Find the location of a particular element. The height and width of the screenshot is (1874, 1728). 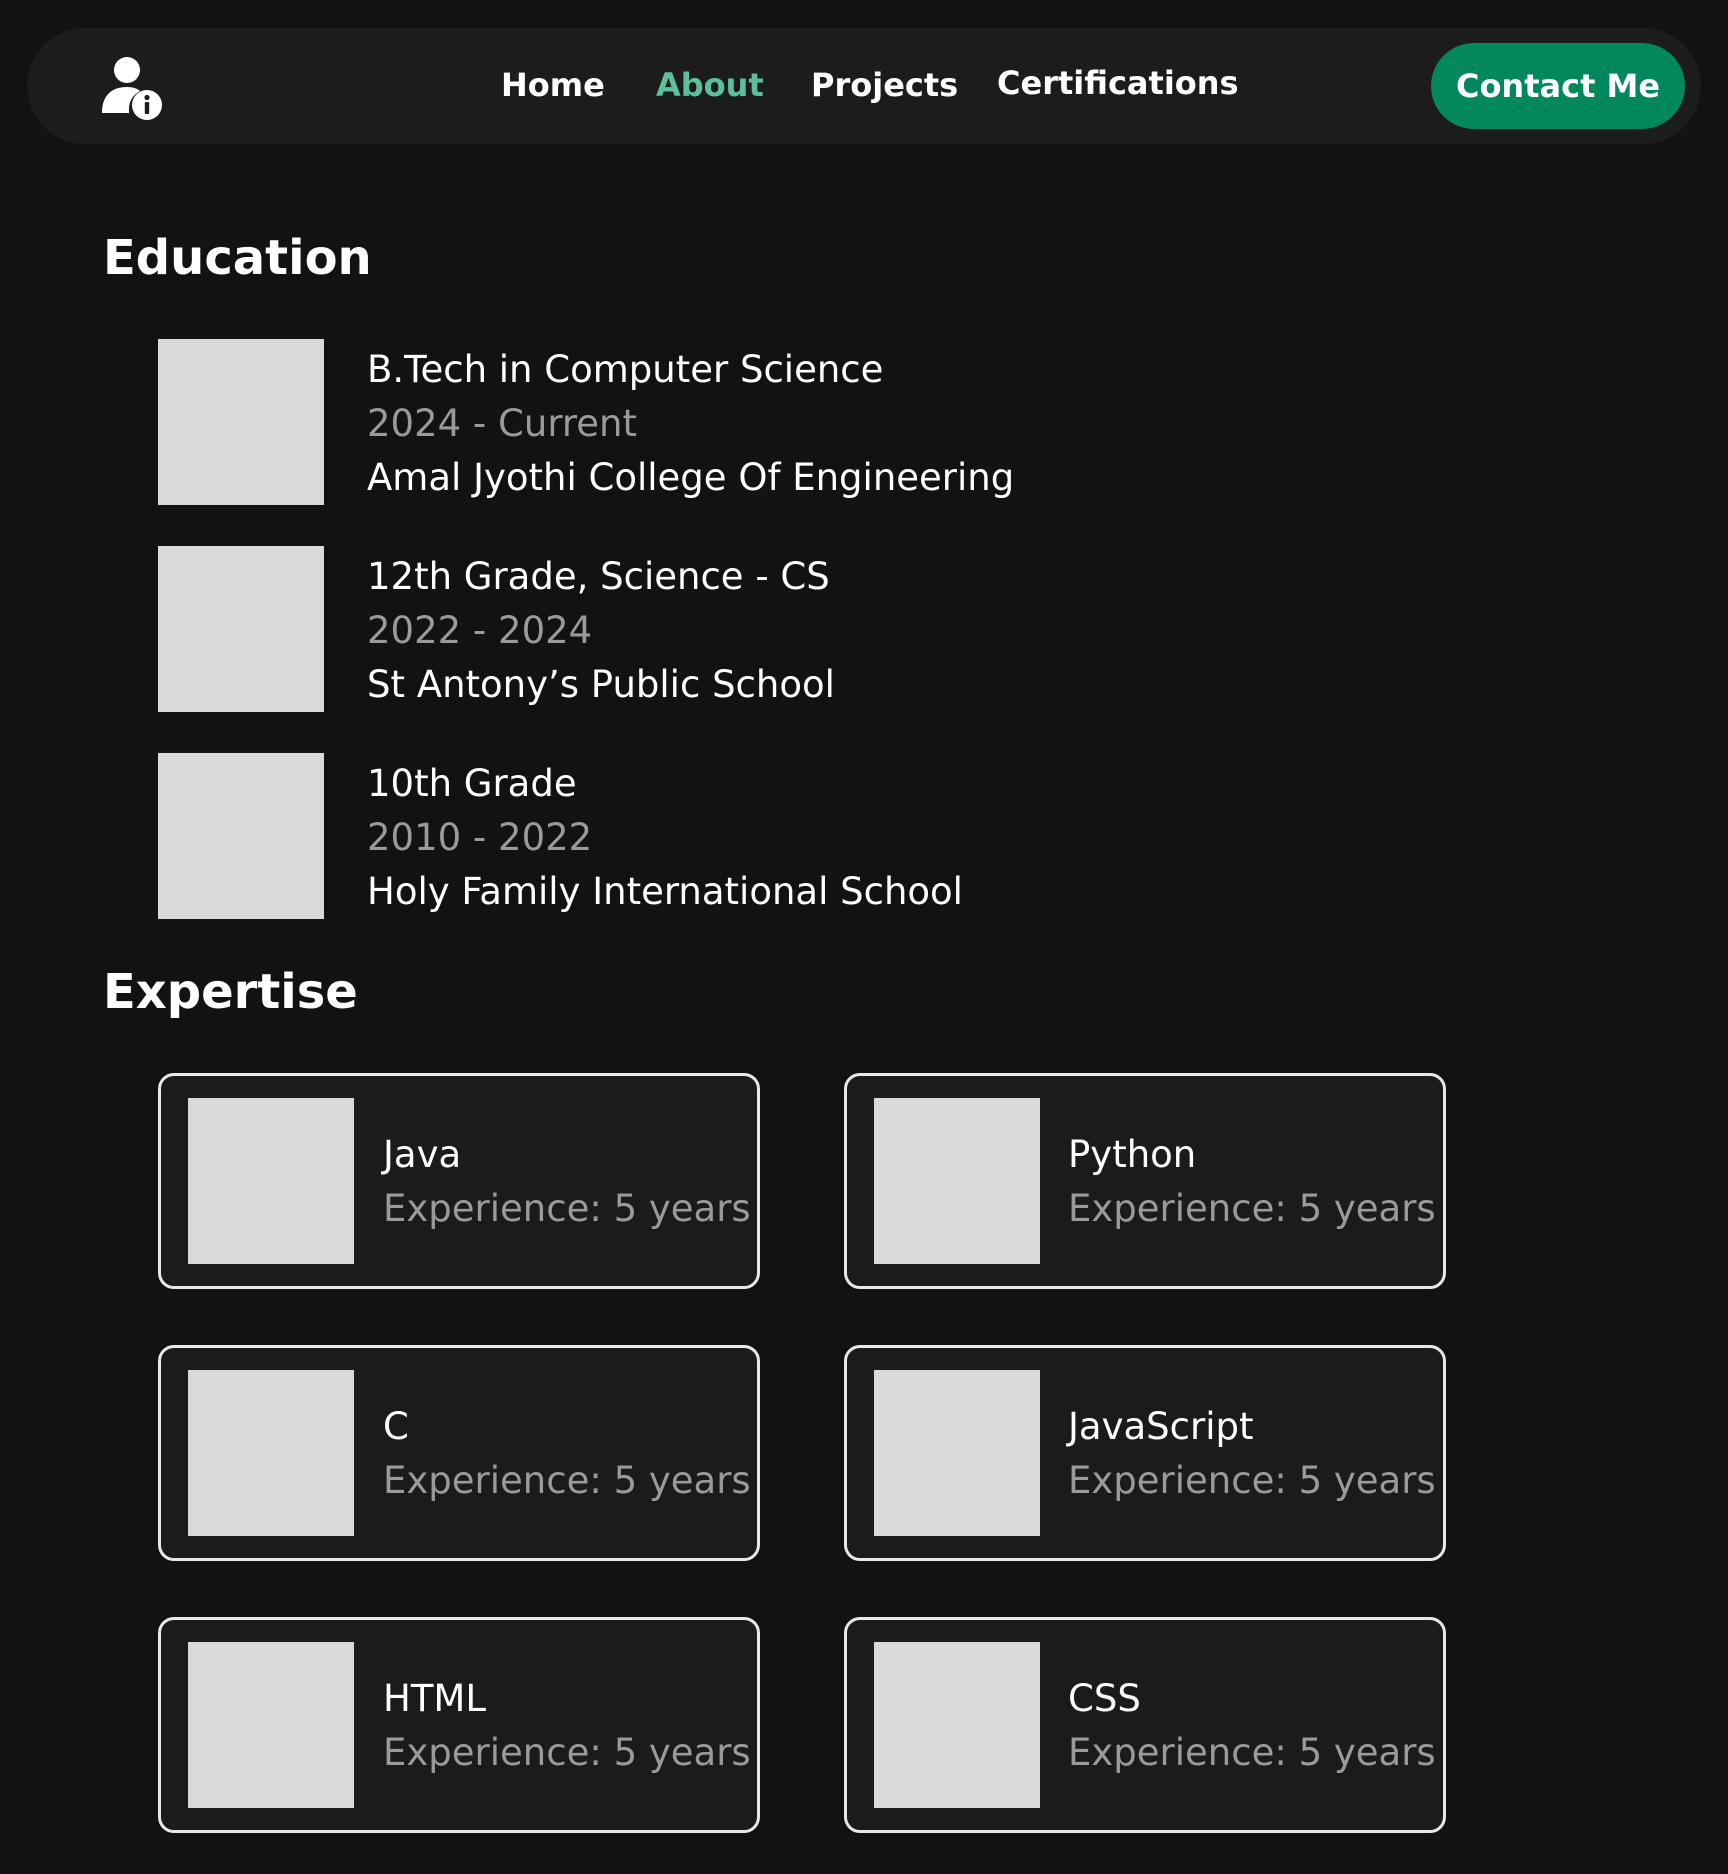

skill-card-java: Java Experience: 5 years is located at coordinates (459, 1181).